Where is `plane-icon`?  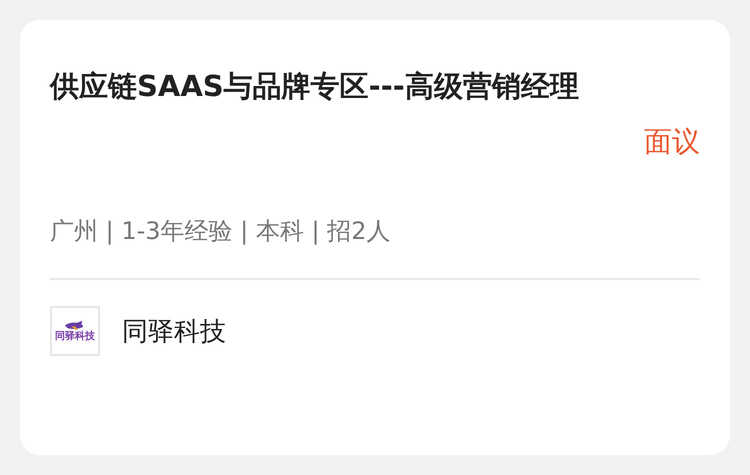
plane-icon is located at coordinates (75, 325).